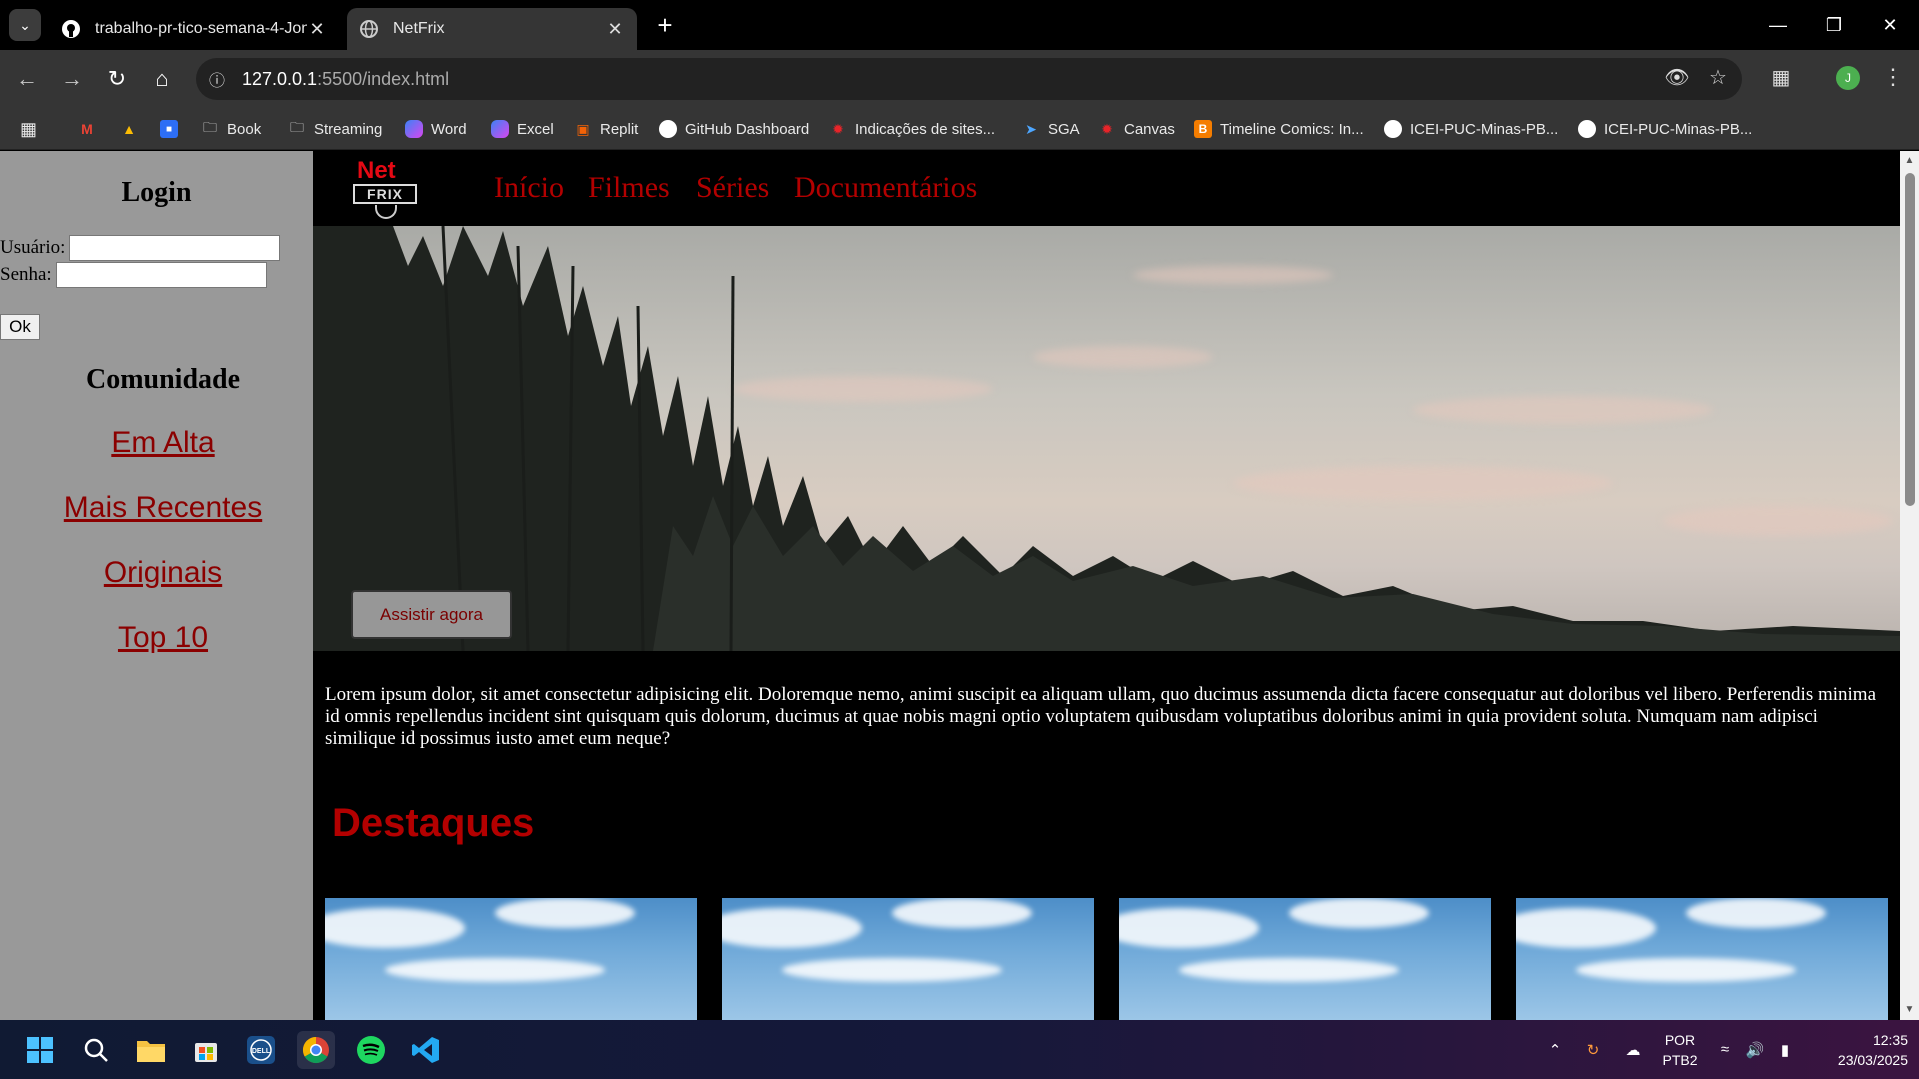 This screenshot has height=1079, width=1919. I want to click on search-icon, so click(96, 1050).